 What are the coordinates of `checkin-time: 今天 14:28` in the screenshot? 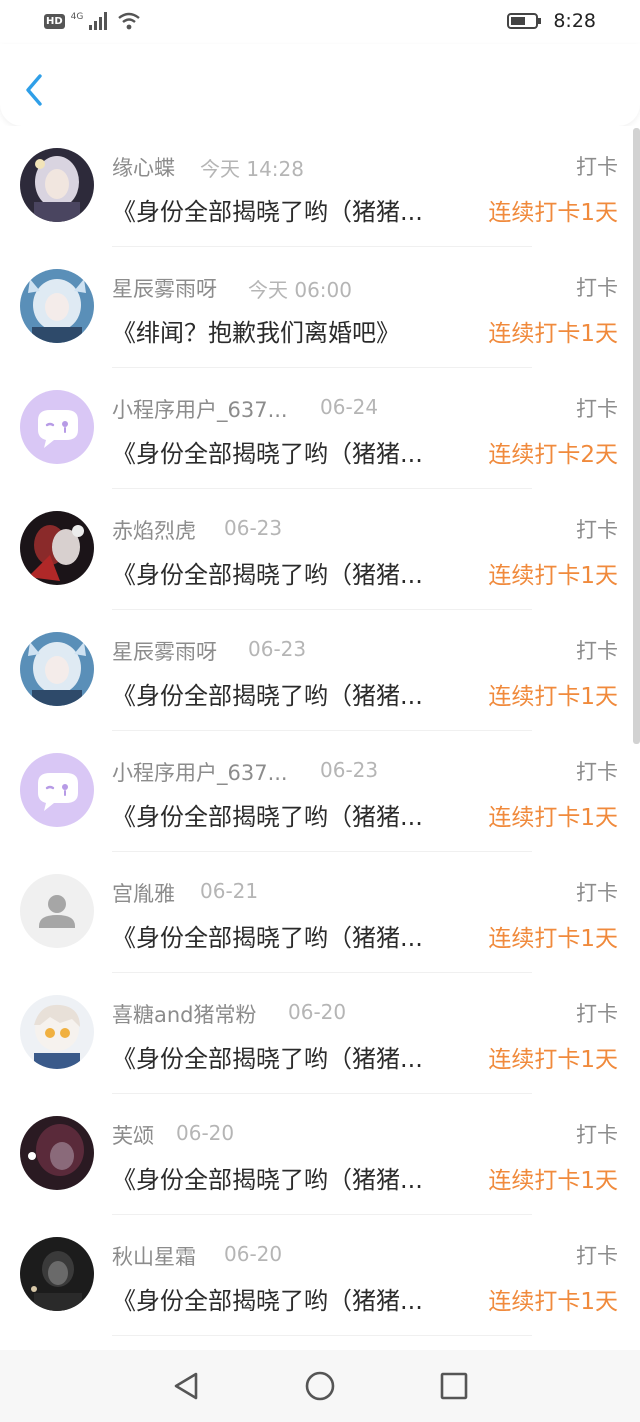 It's located at (252, 169).